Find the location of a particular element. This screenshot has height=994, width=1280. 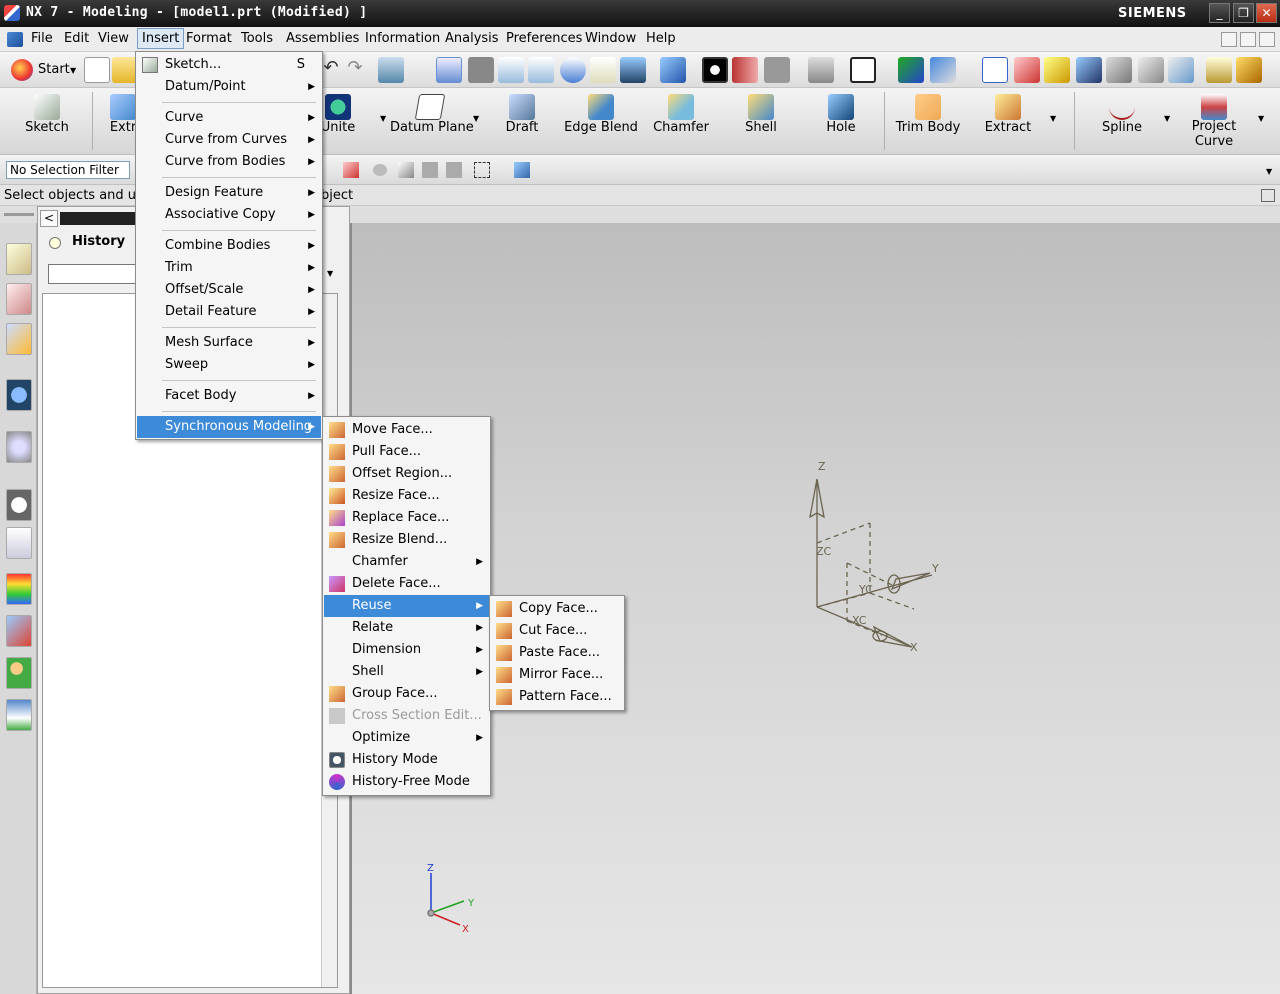

collapse-panel-button: < is located at coordinates (49, 218).